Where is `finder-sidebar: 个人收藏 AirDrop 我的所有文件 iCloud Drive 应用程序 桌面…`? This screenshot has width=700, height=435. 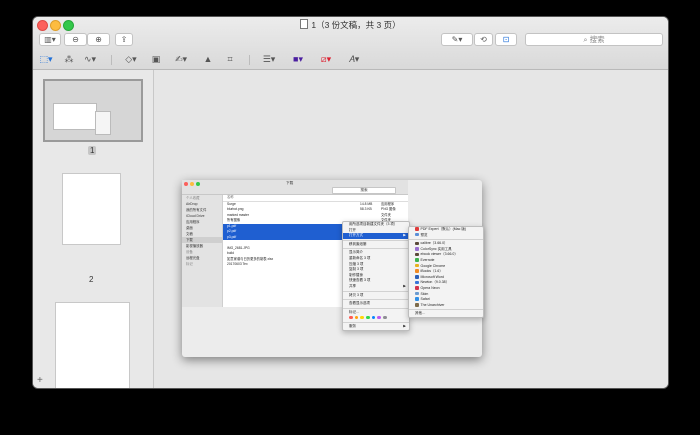 finder-sidebar: 个人收藏 AirDrop 我的所有文件 iCloud Drive 应用程序 桌面… is located at coordinates (202, 251).